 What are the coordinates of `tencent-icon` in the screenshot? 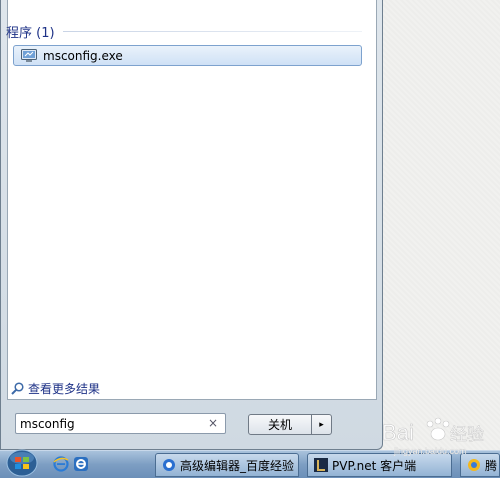 It's located at (474, 465).